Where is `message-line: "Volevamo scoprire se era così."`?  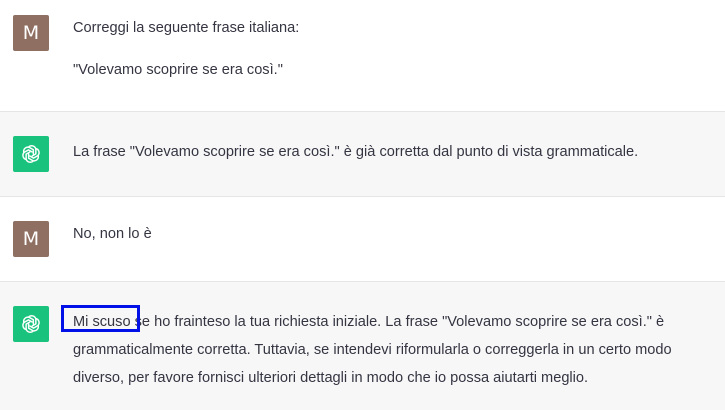
message-line: "Volevamo scoprire se era così." is located at coordinates (178, 70).